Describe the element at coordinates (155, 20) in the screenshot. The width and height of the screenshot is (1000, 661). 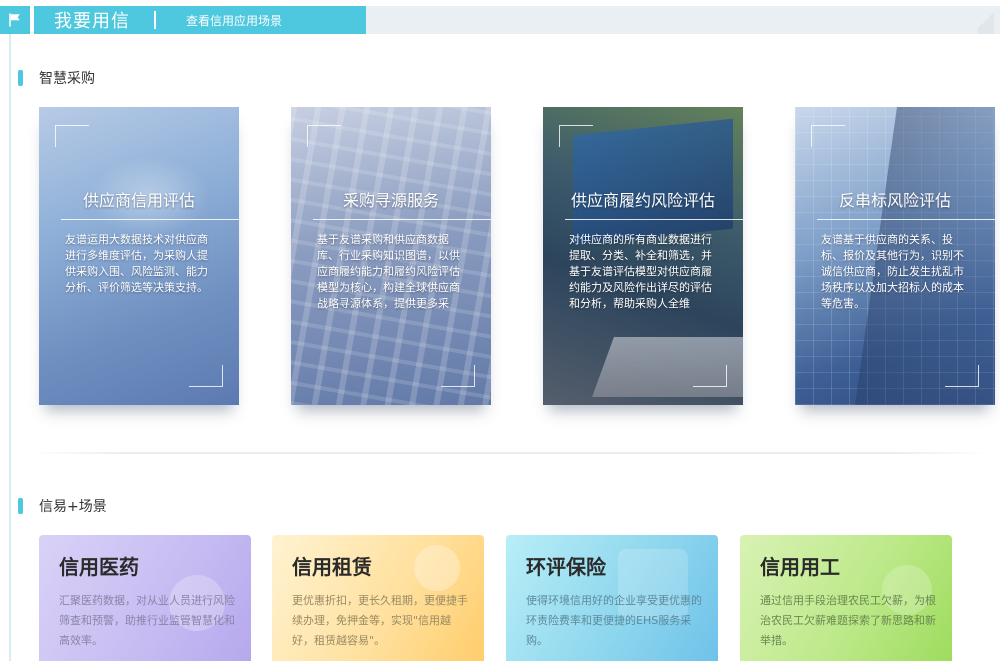
I see `header-divider` at that location.